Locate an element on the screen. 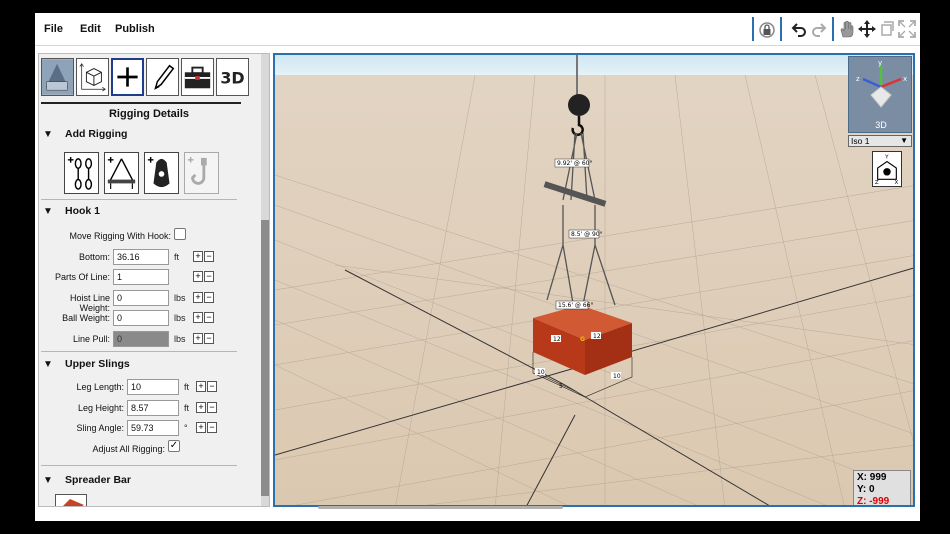 Image resolution: width=950 pixels, height=534 pixels. 3d-view-icon: 3D is located at coordinates (232, 78).